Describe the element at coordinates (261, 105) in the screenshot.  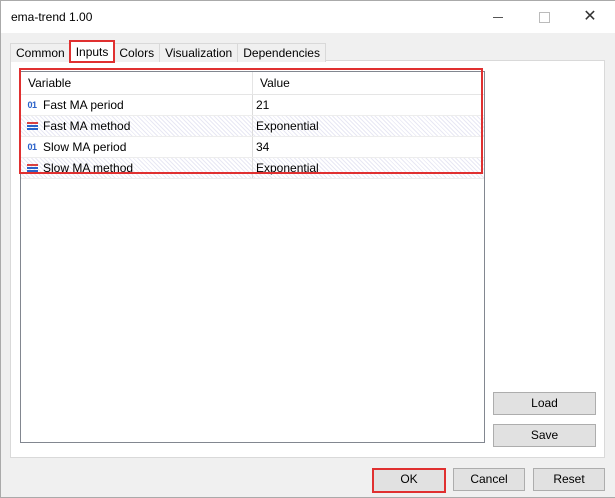
I see `value-cell: 21` at that location.